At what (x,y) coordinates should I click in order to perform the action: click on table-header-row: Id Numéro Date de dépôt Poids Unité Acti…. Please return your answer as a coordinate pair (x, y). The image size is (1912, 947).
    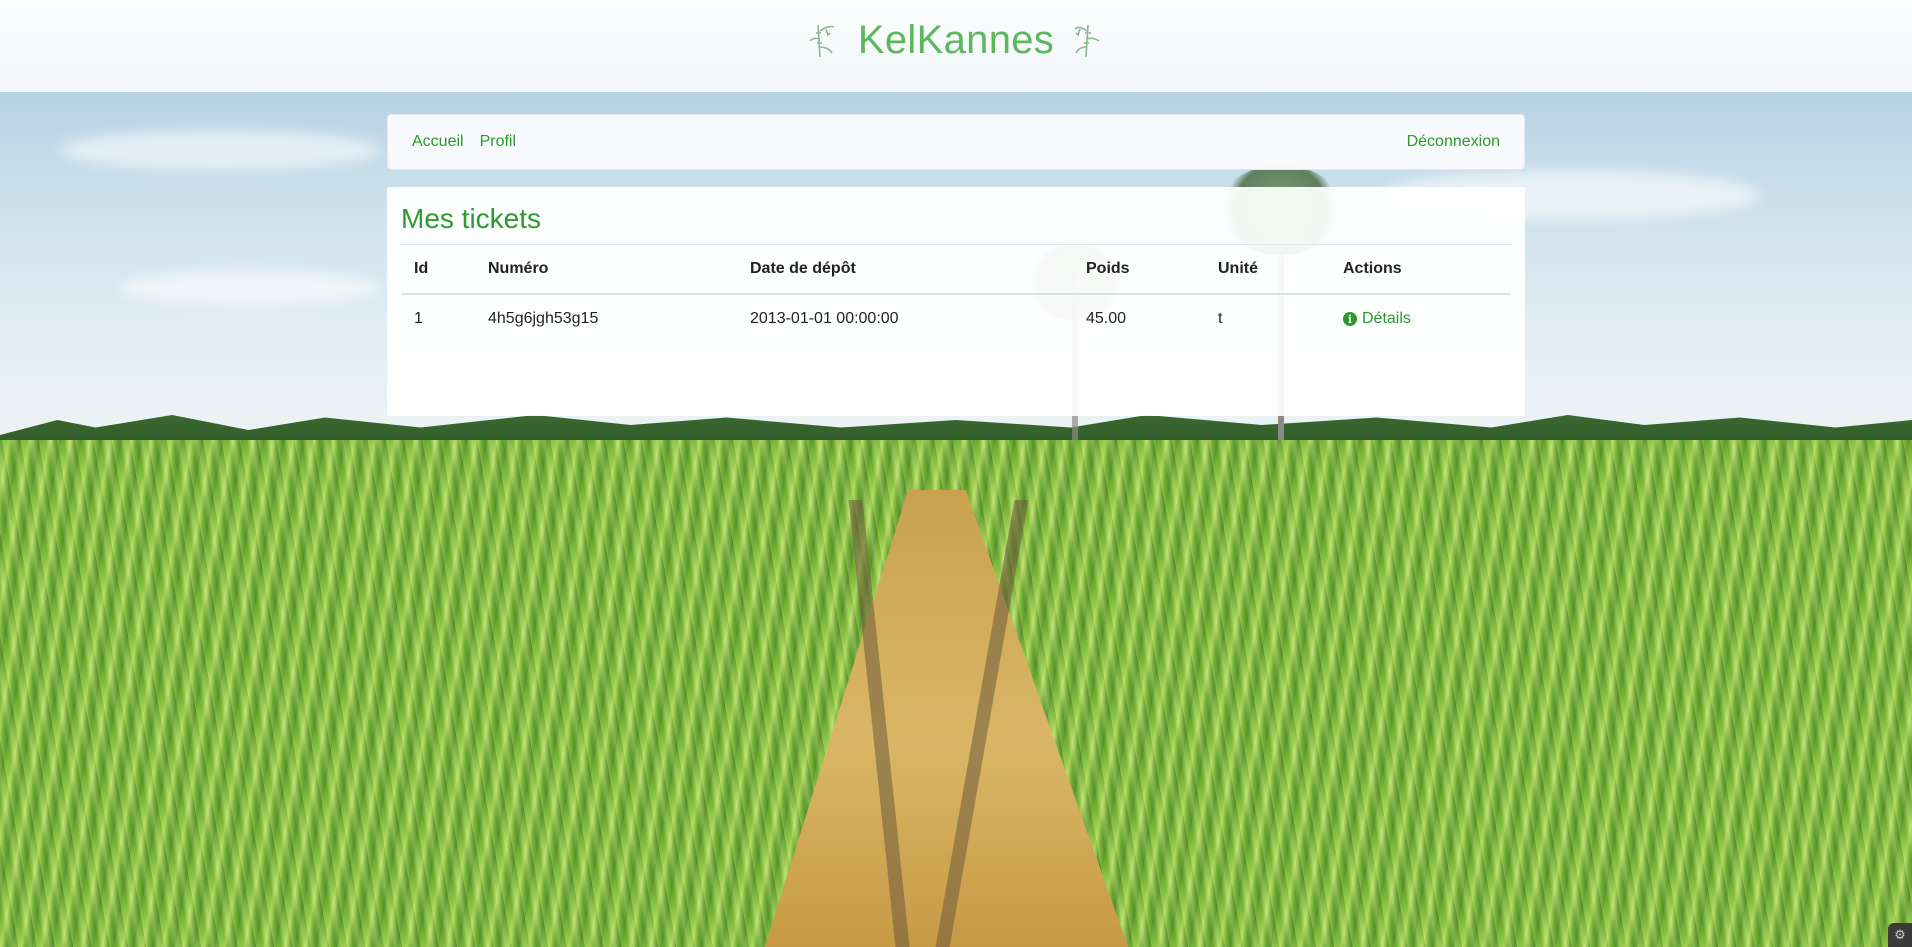
    Looking at the image, I should click on (956, 269).